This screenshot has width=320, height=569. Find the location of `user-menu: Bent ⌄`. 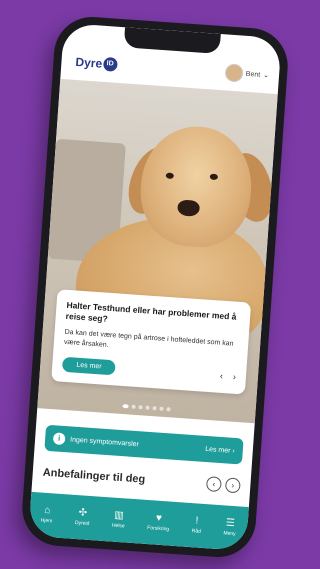

user-menu: Bent ⌄ is located at coordinates (246, 73).